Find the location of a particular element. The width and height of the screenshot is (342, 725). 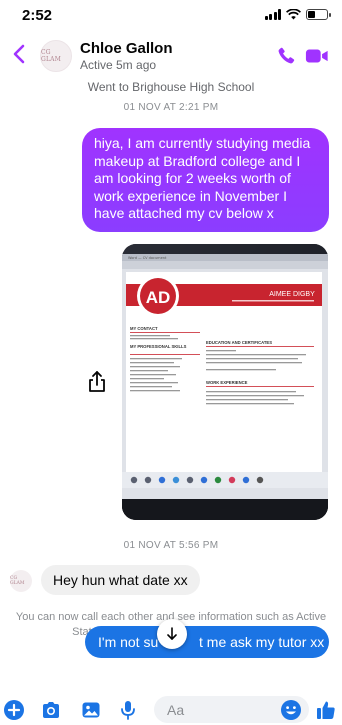

thumbs-up-icon is located at coordinates (326, 710).